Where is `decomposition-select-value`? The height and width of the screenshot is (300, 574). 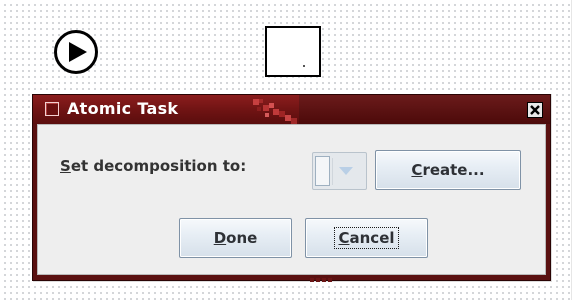 decomposition-select-value is located at coordinates (322, 171).